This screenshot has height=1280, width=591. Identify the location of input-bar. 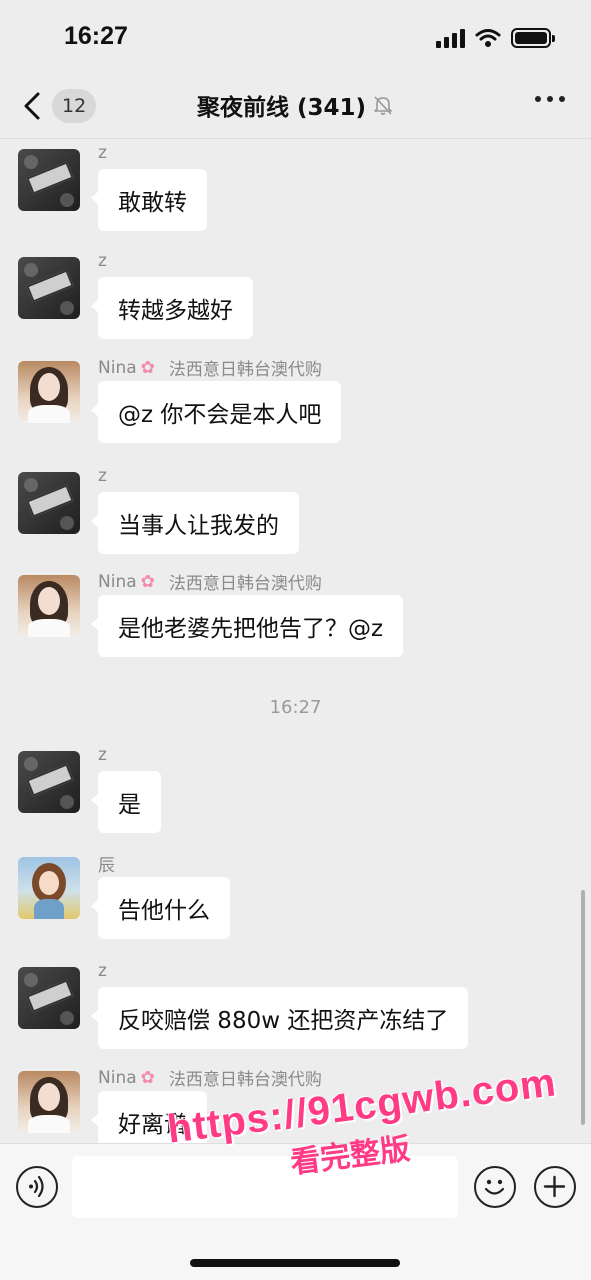
(295, 1211).